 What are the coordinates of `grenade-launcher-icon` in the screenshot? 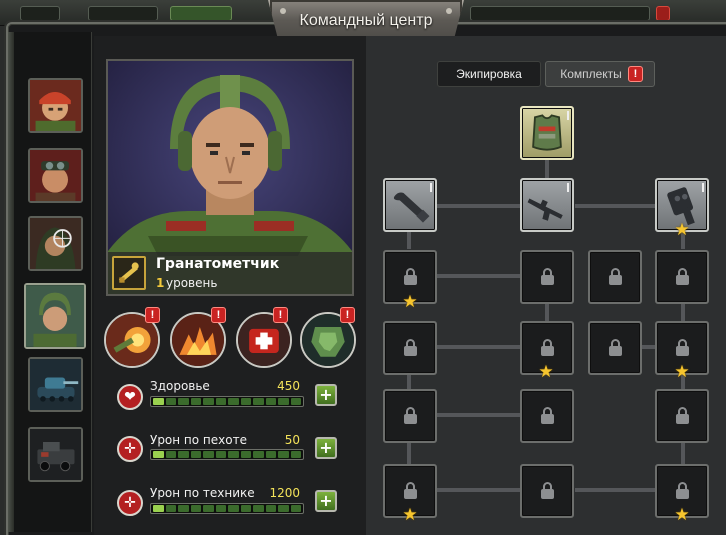 It's located at (129, 273).